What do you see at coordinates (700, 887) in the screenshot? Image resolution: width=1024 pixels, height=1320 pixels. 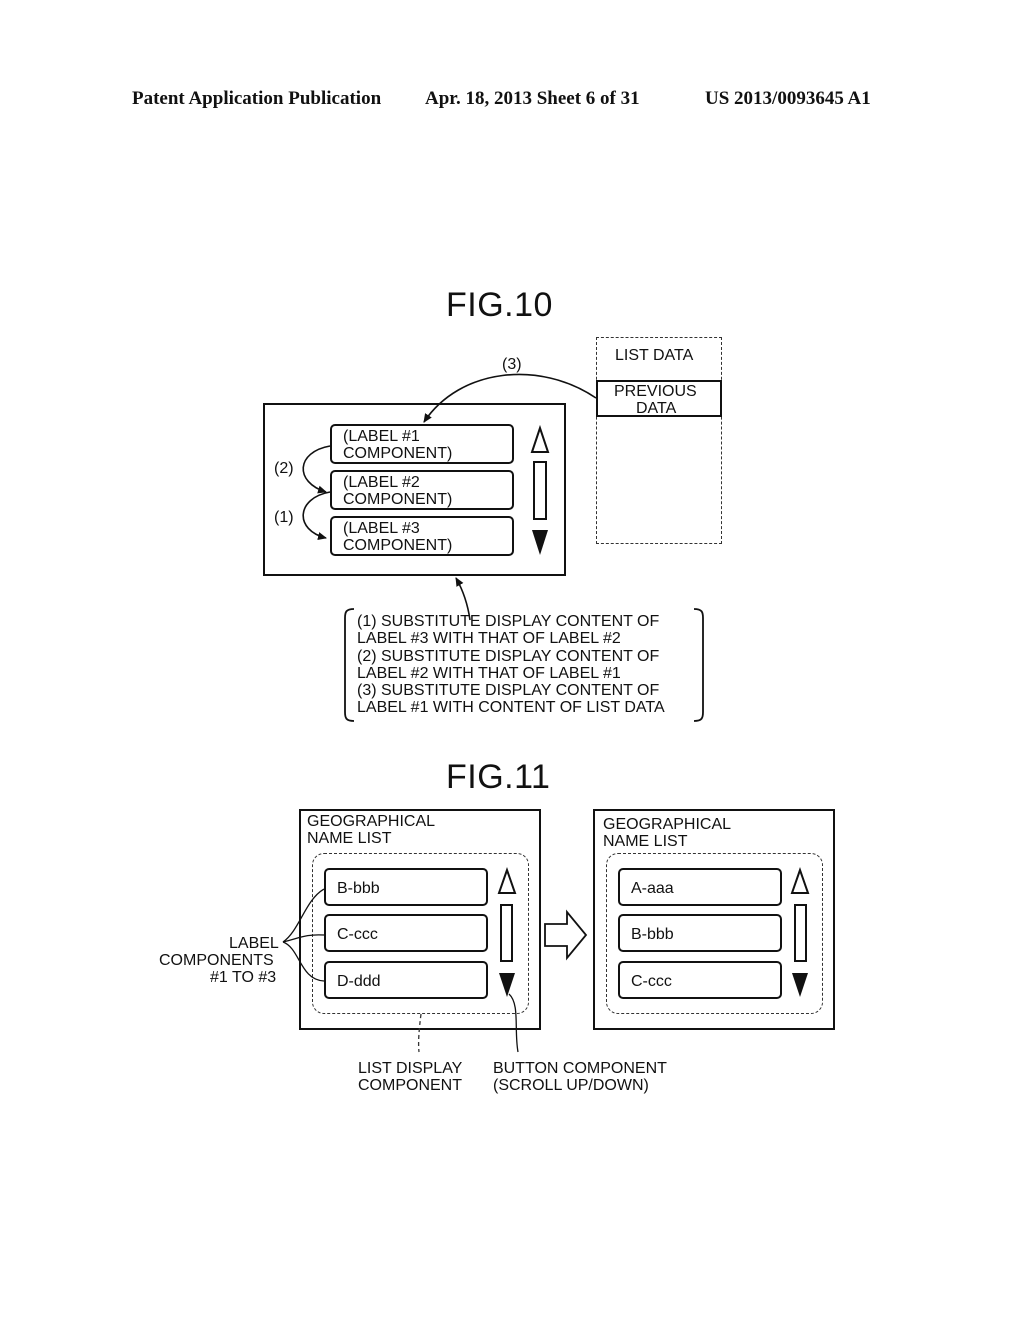 I see `after-list-item: A-aaa` at bounding box center [700, 887].